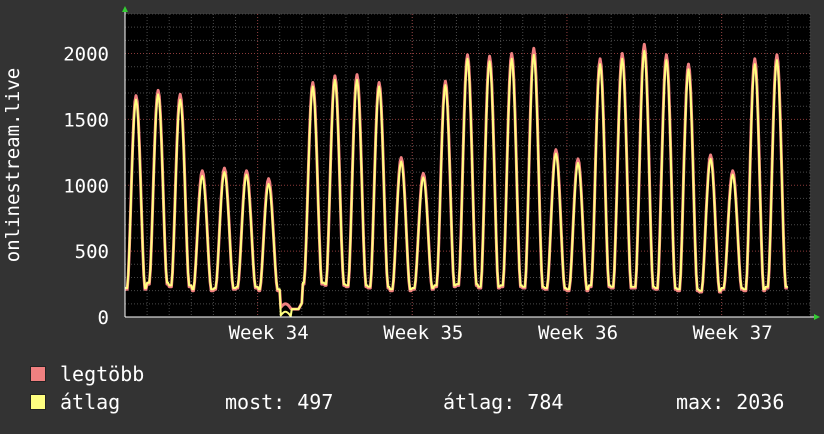 Image resolution: width=824 pixels, height=434 pixels. What do you see at coordinates (730, 402) in the screenshot?
I see `stat-max: max: 2036` at bounding box center [730, 402].